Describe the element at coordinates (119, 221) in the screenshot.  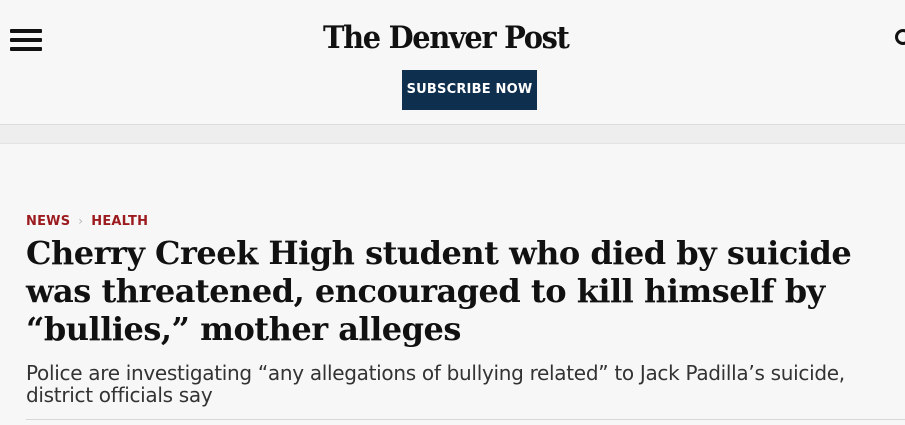
I see `breadcrumb-health: HEALTH` at that location.